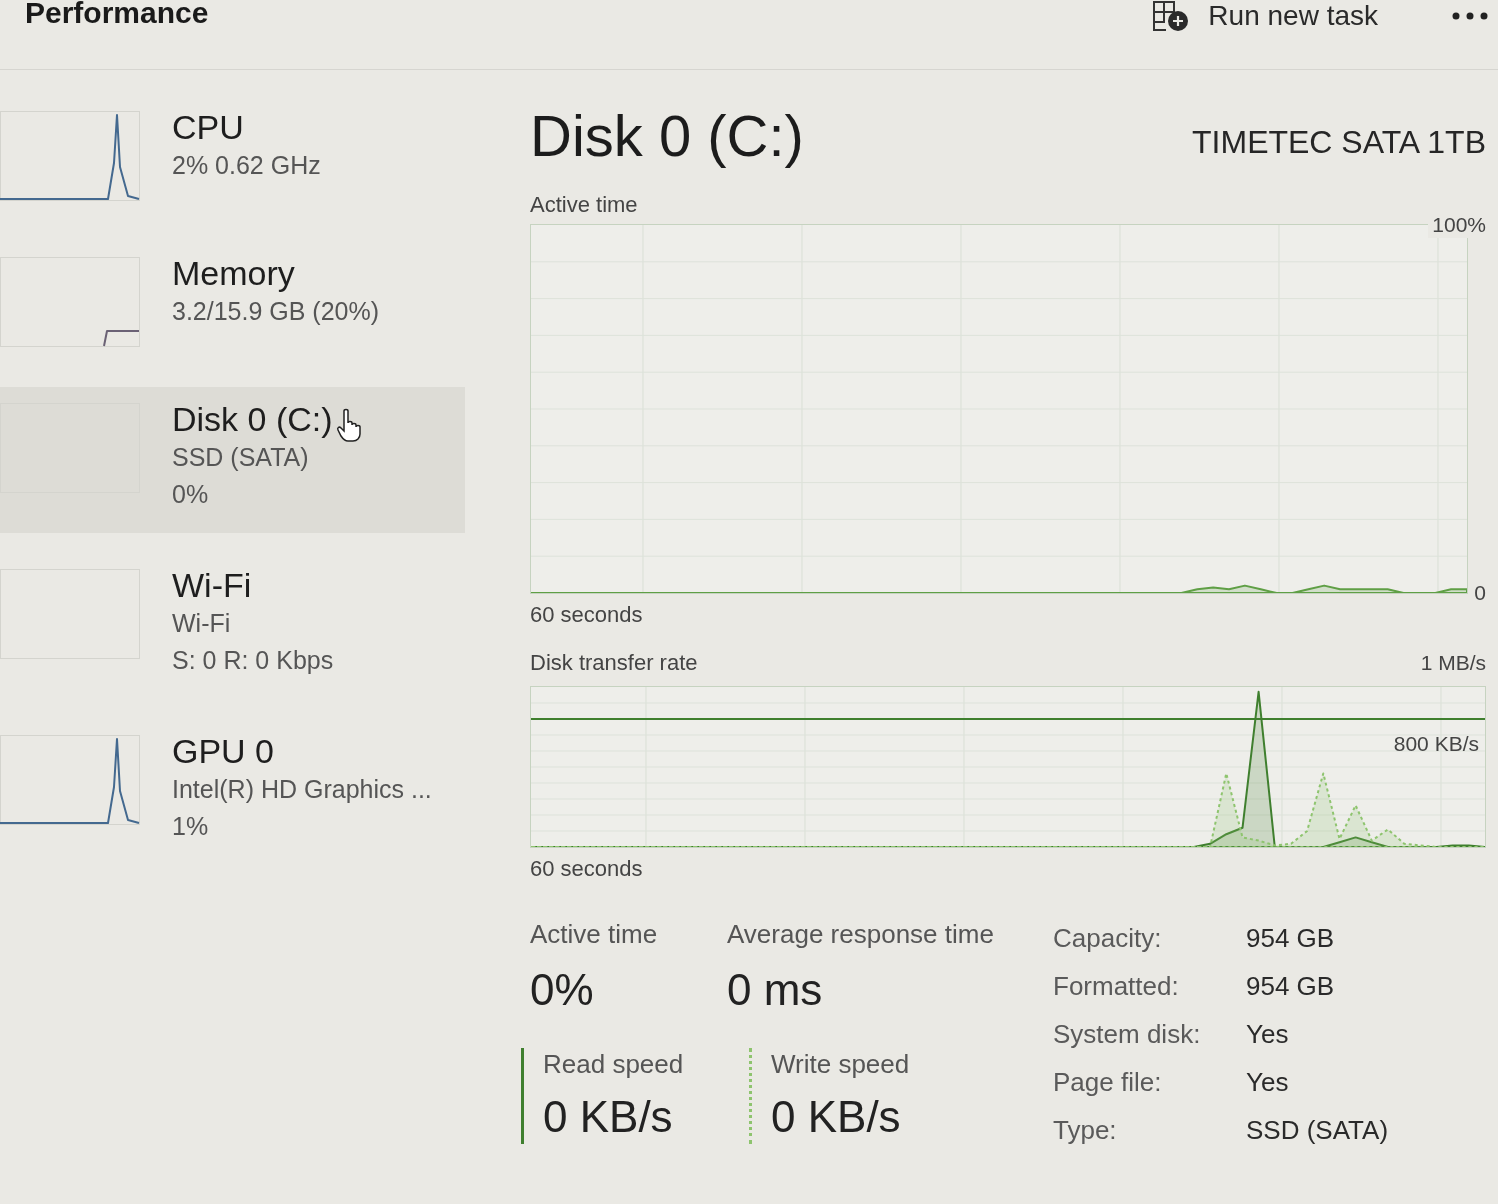  I want to click on item-detail: S: 0 R: 0 Kbps, so click(253, 660).